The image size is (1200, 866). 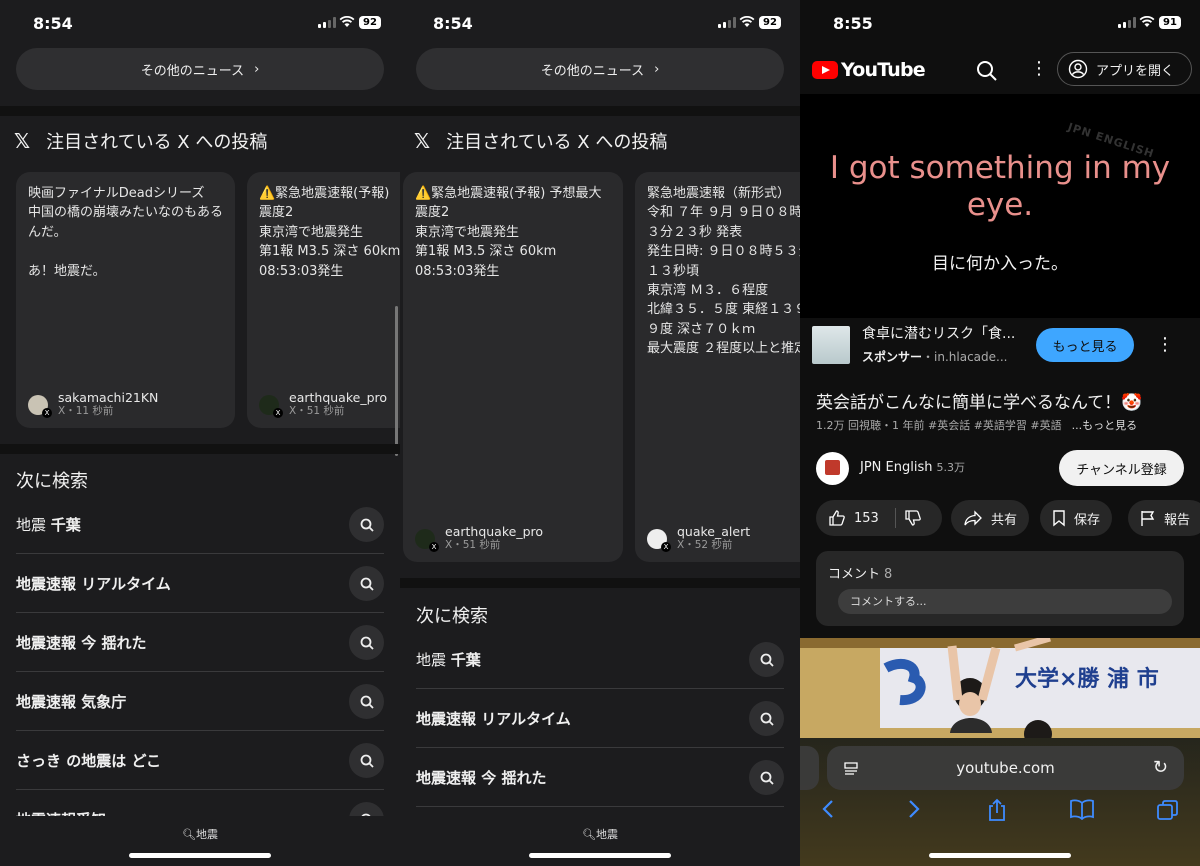 I want to click on address-bar: youtube.com ↻, so click(x=1005, y=768).